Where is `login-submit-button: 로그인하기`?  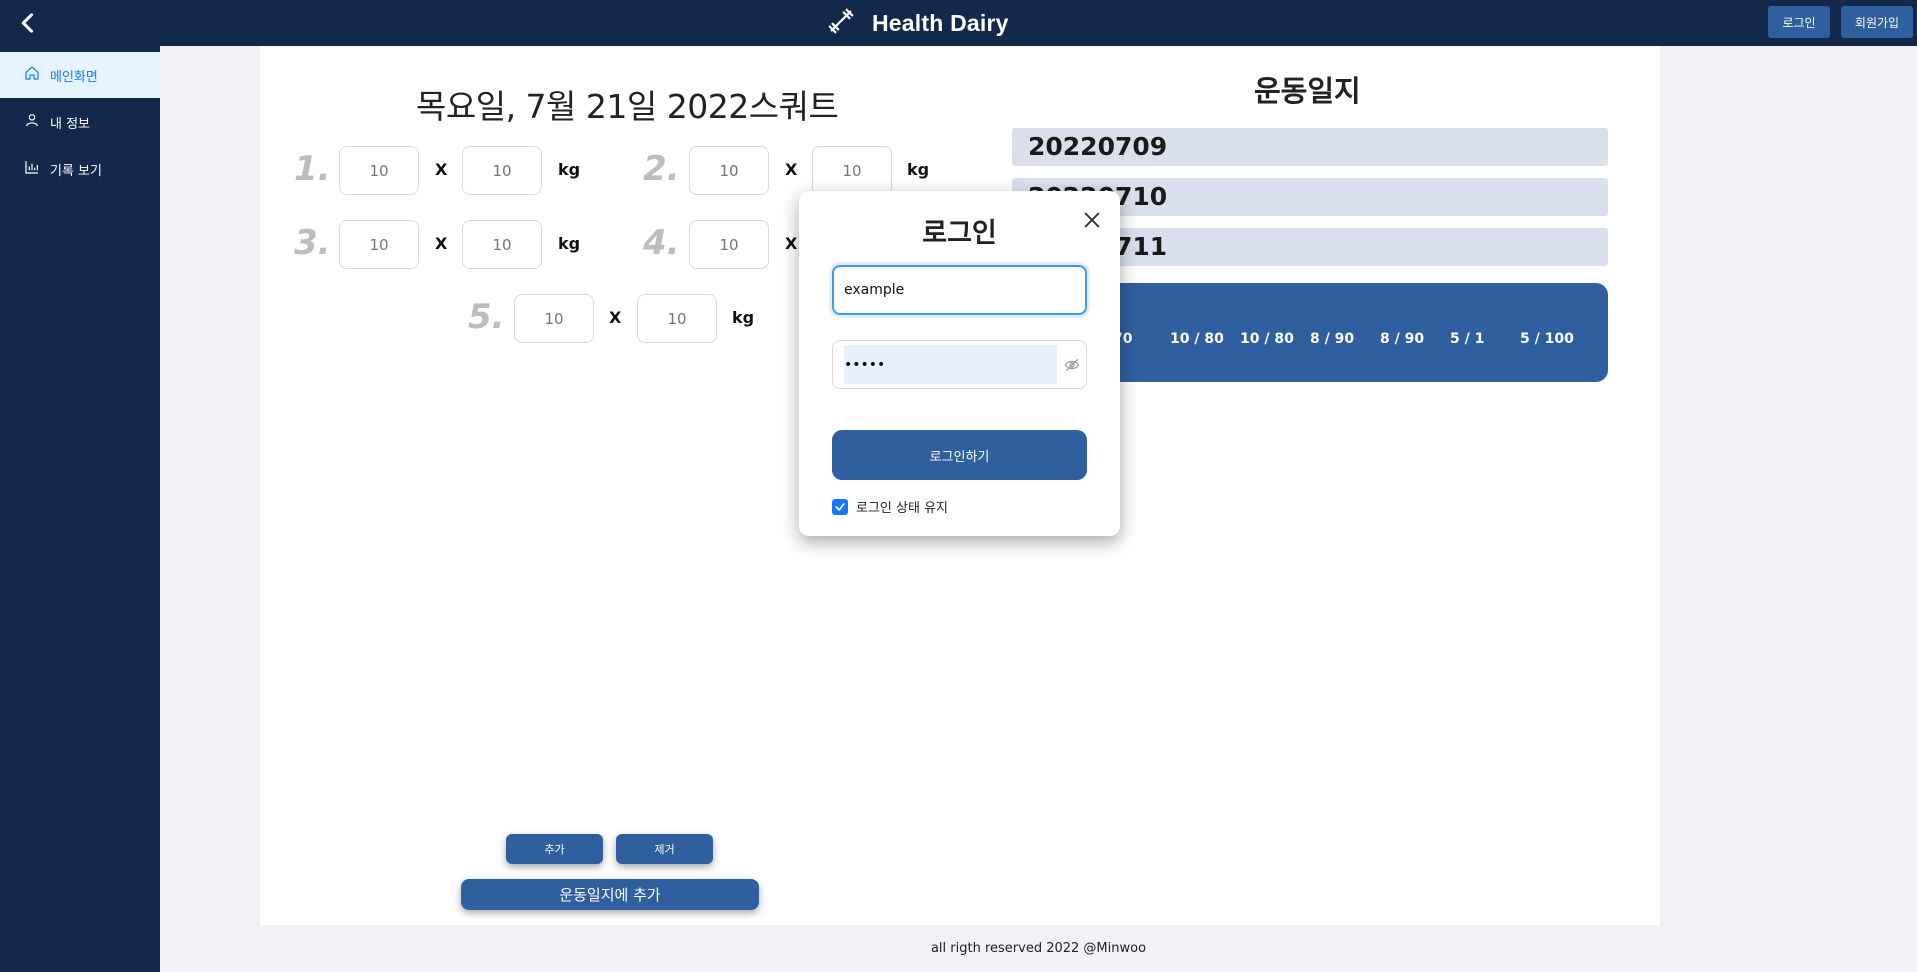
login-submit-button: 로그인하기 is located at coordinates (959, 455).